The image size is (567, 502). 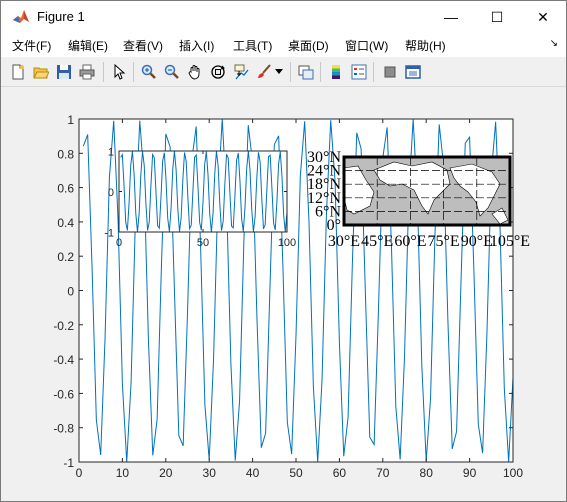 I want to click on main-x-tick-label: 50, so click(x=296, y=473).